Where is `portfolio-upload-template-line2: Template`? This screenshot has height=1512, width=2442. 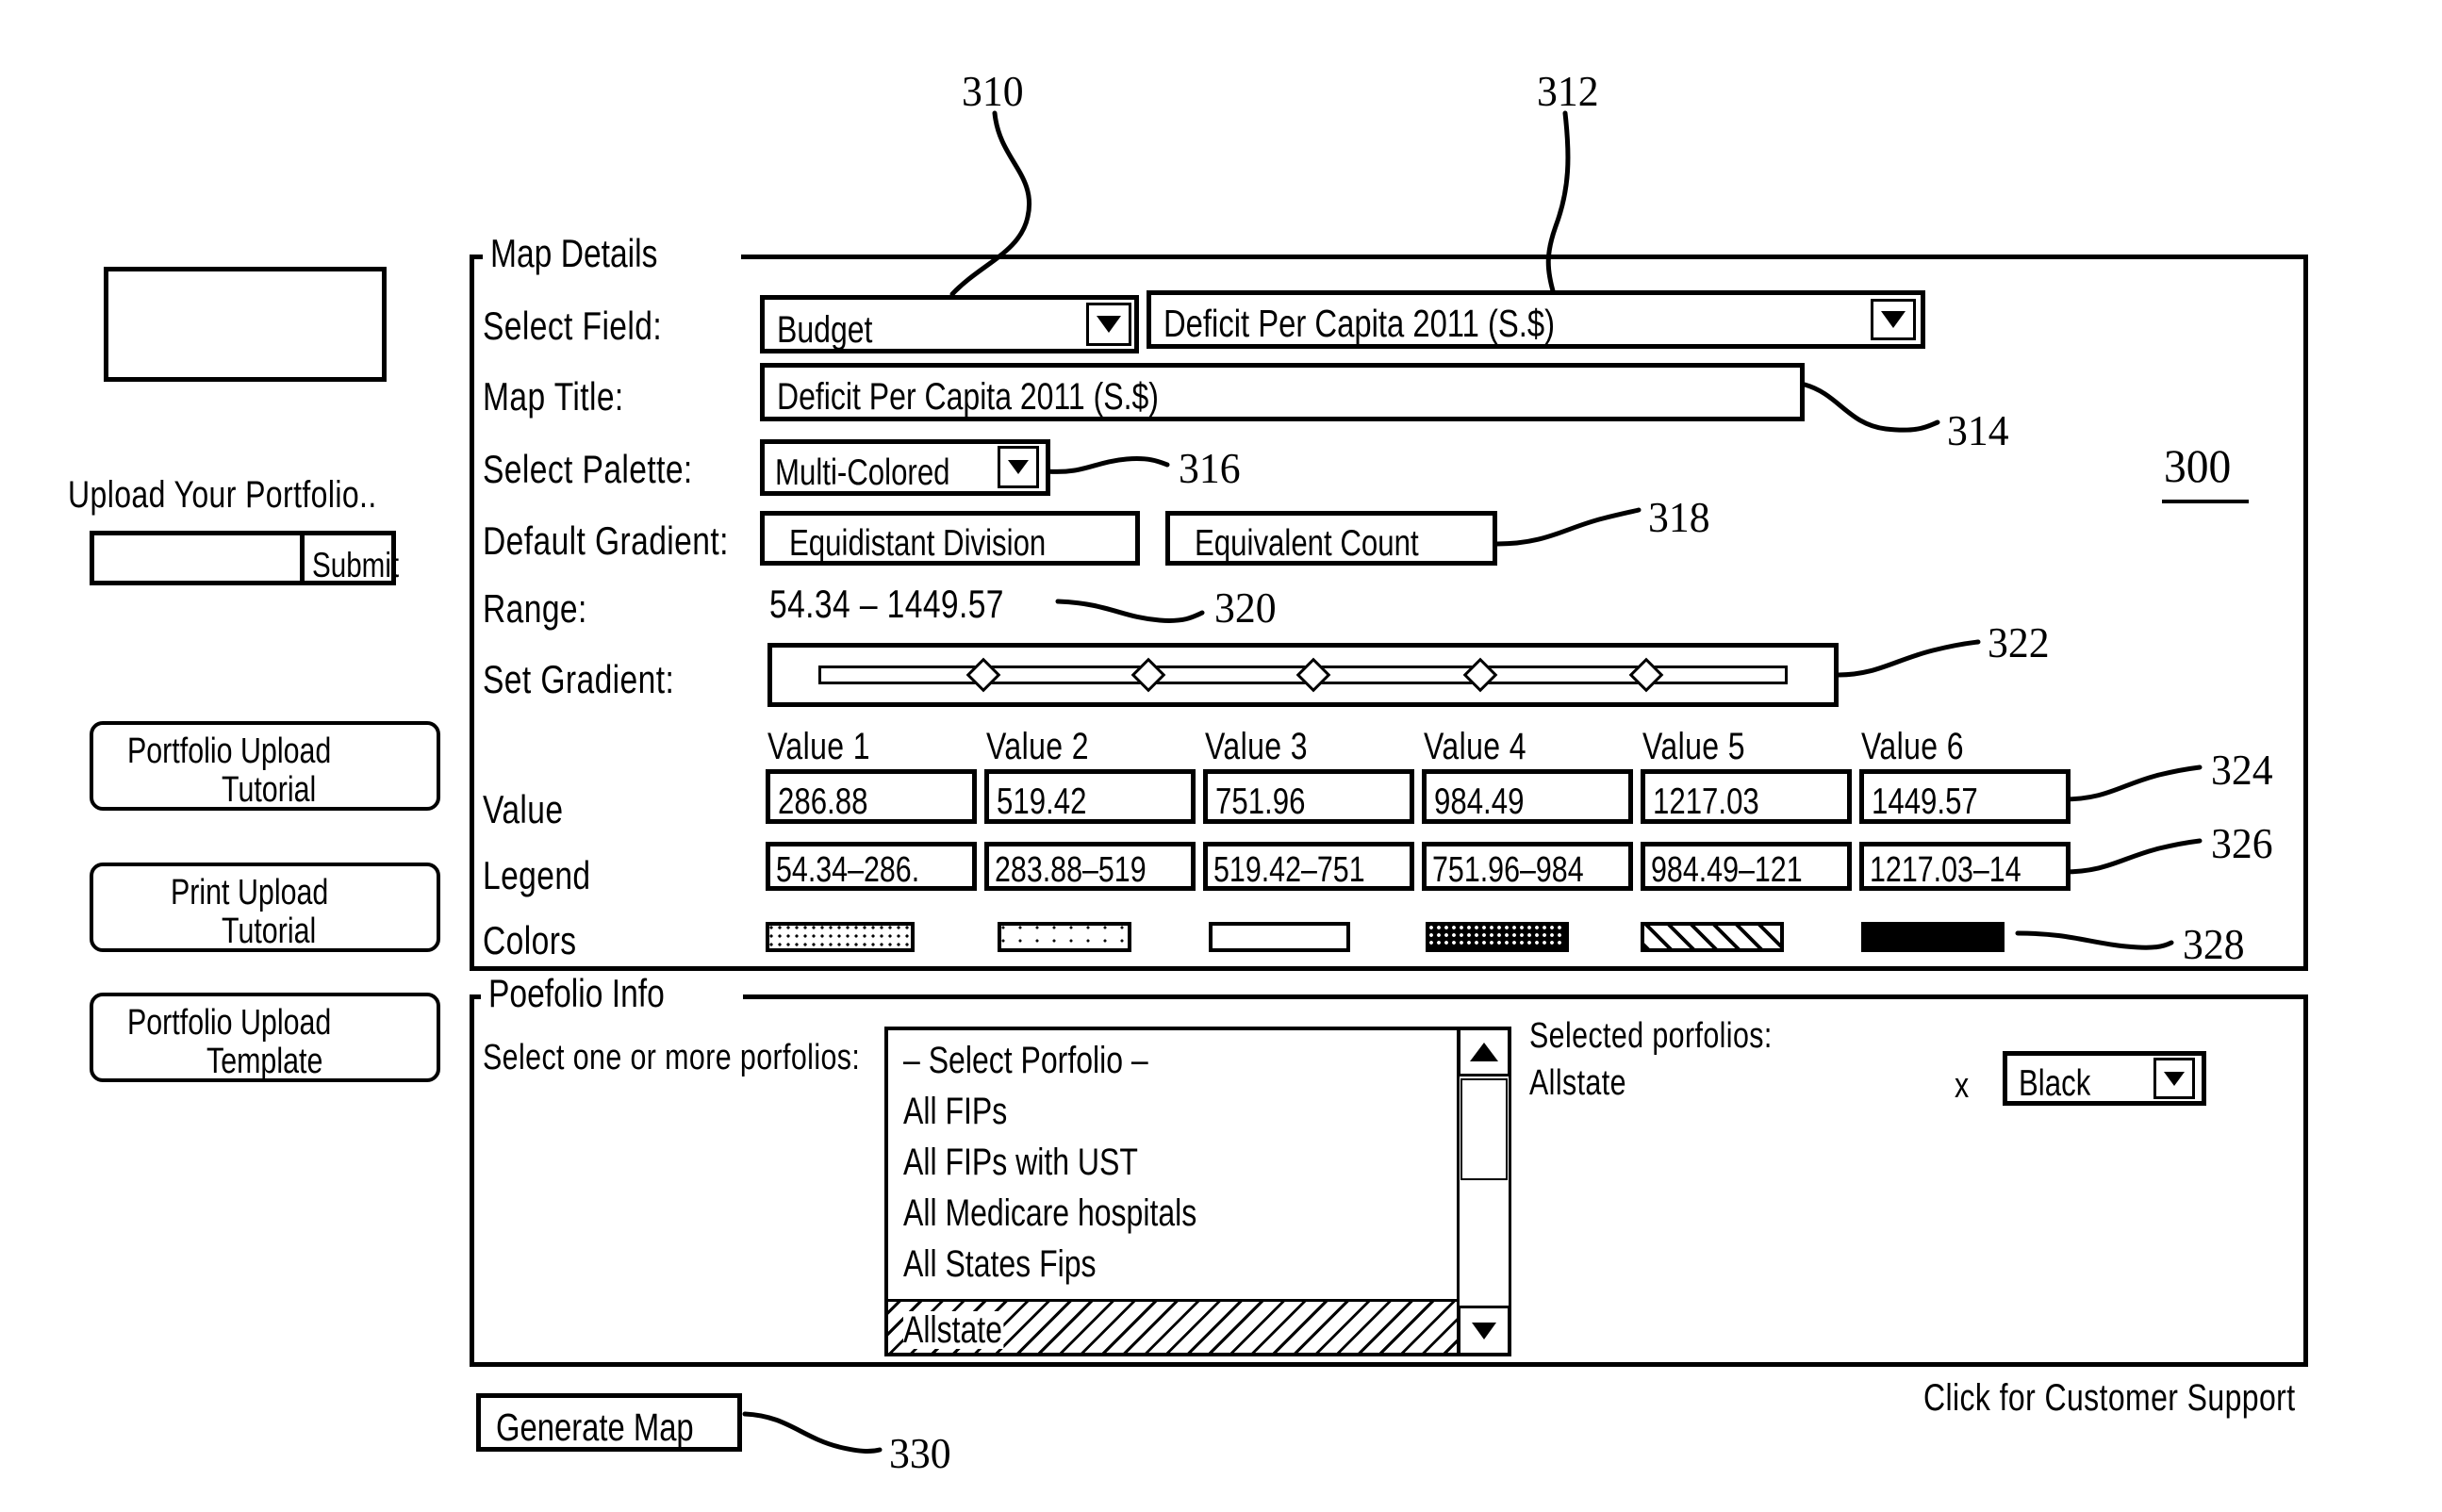 portfolio-upload-template-line2: Template is located at coordinates (264, 1061).